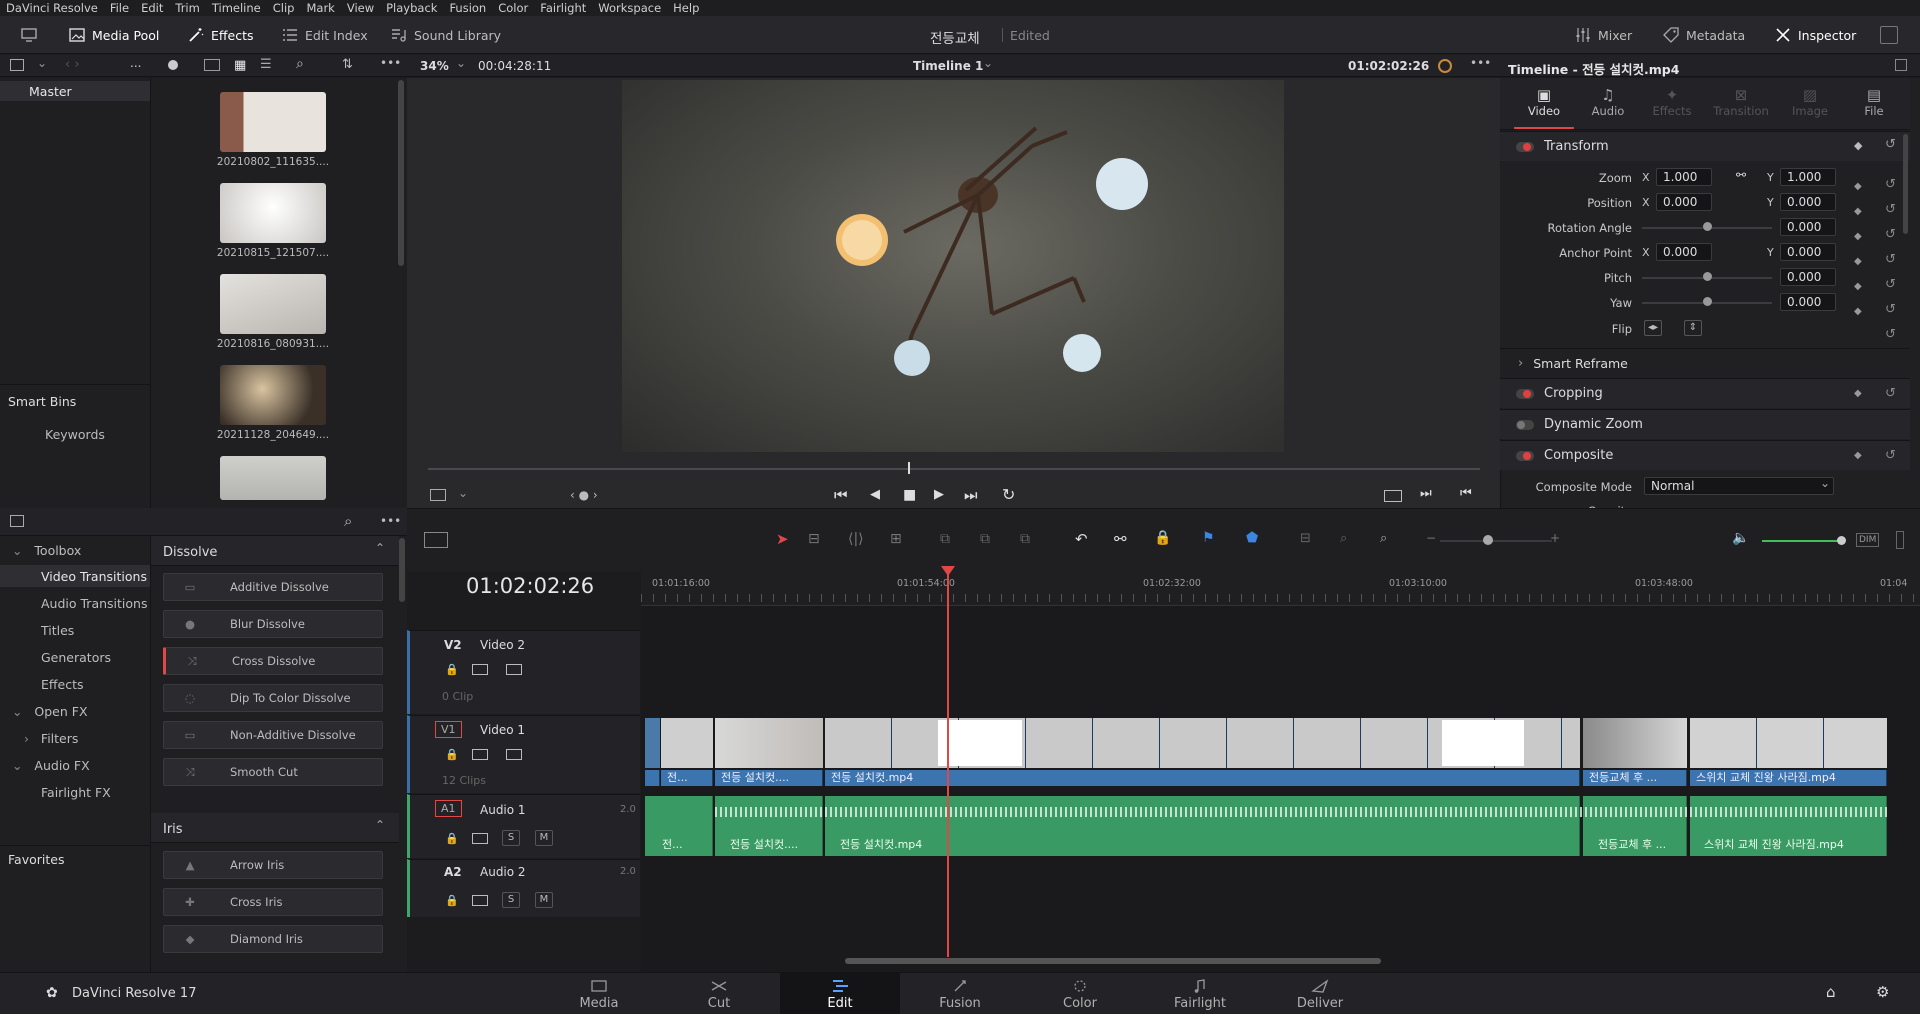 This screenshot has width=1920, height=1014. What do you see at coordinates (629, 8) in the screenshot?
I see `menu-workspace: Workspace` at bounding box center [629, 8].